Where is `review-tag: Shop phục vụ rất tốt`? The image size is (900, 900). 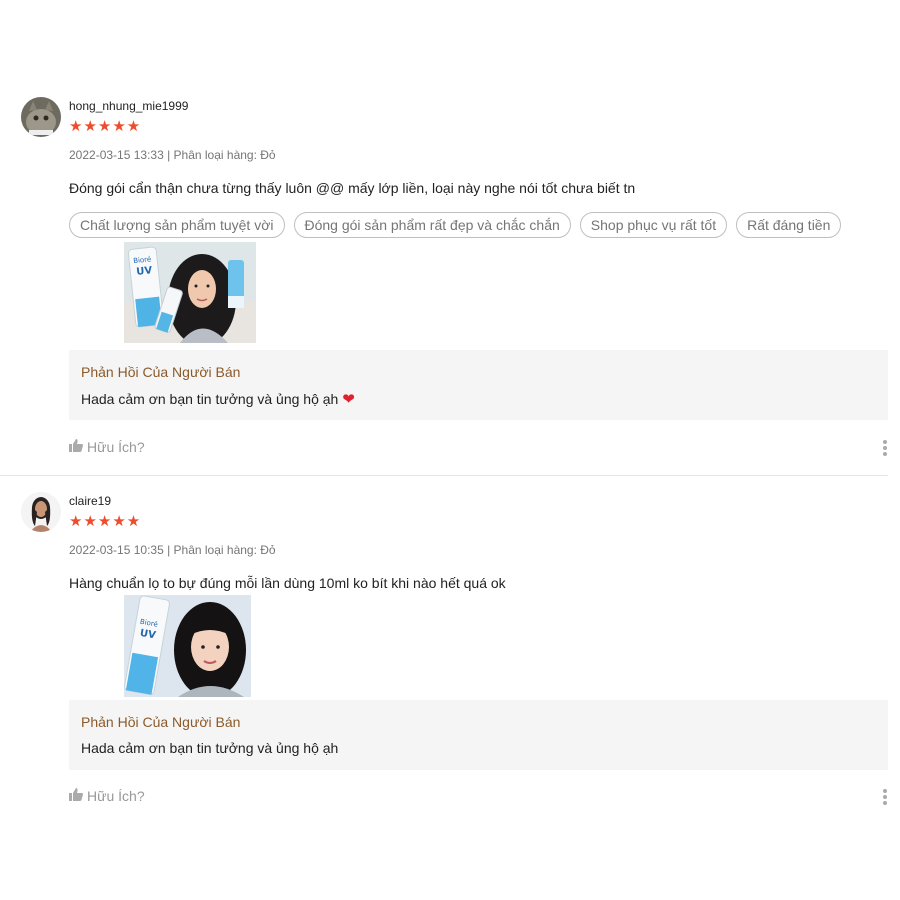
review-tag: Shop phục vụ rất tốt is located at coordinates (653, 225).